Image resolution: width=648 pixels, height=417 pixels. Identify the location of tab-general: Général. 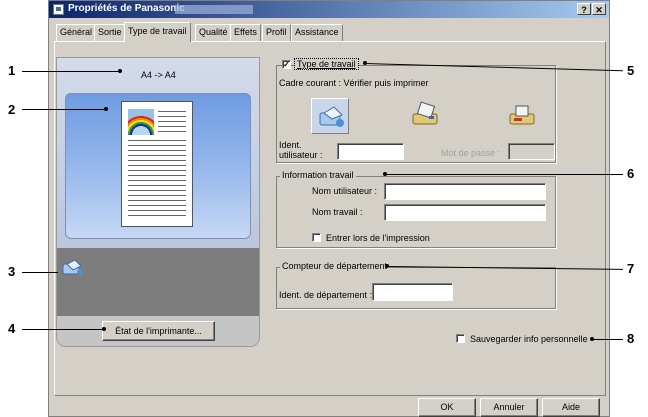
(76, 32).